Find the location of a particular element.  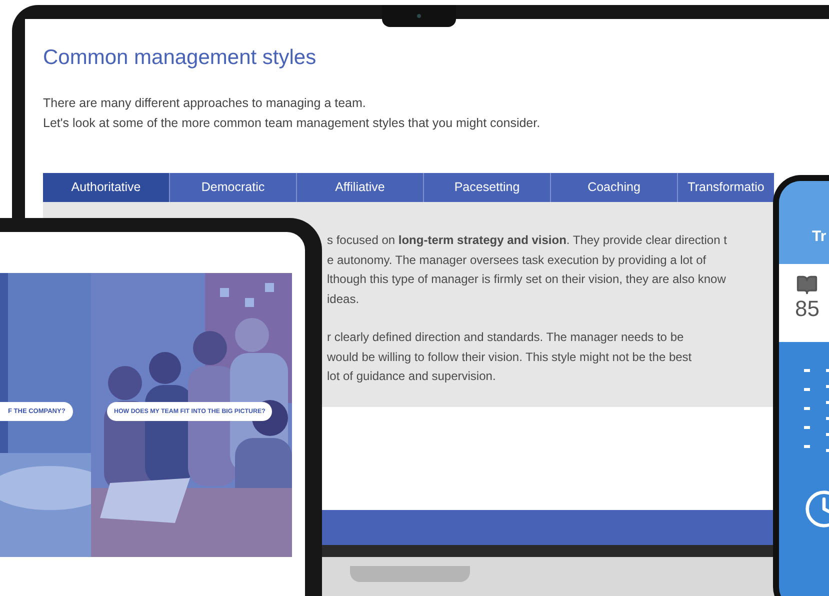

style-tab: Transformatio is located at coordinates (726, 187).